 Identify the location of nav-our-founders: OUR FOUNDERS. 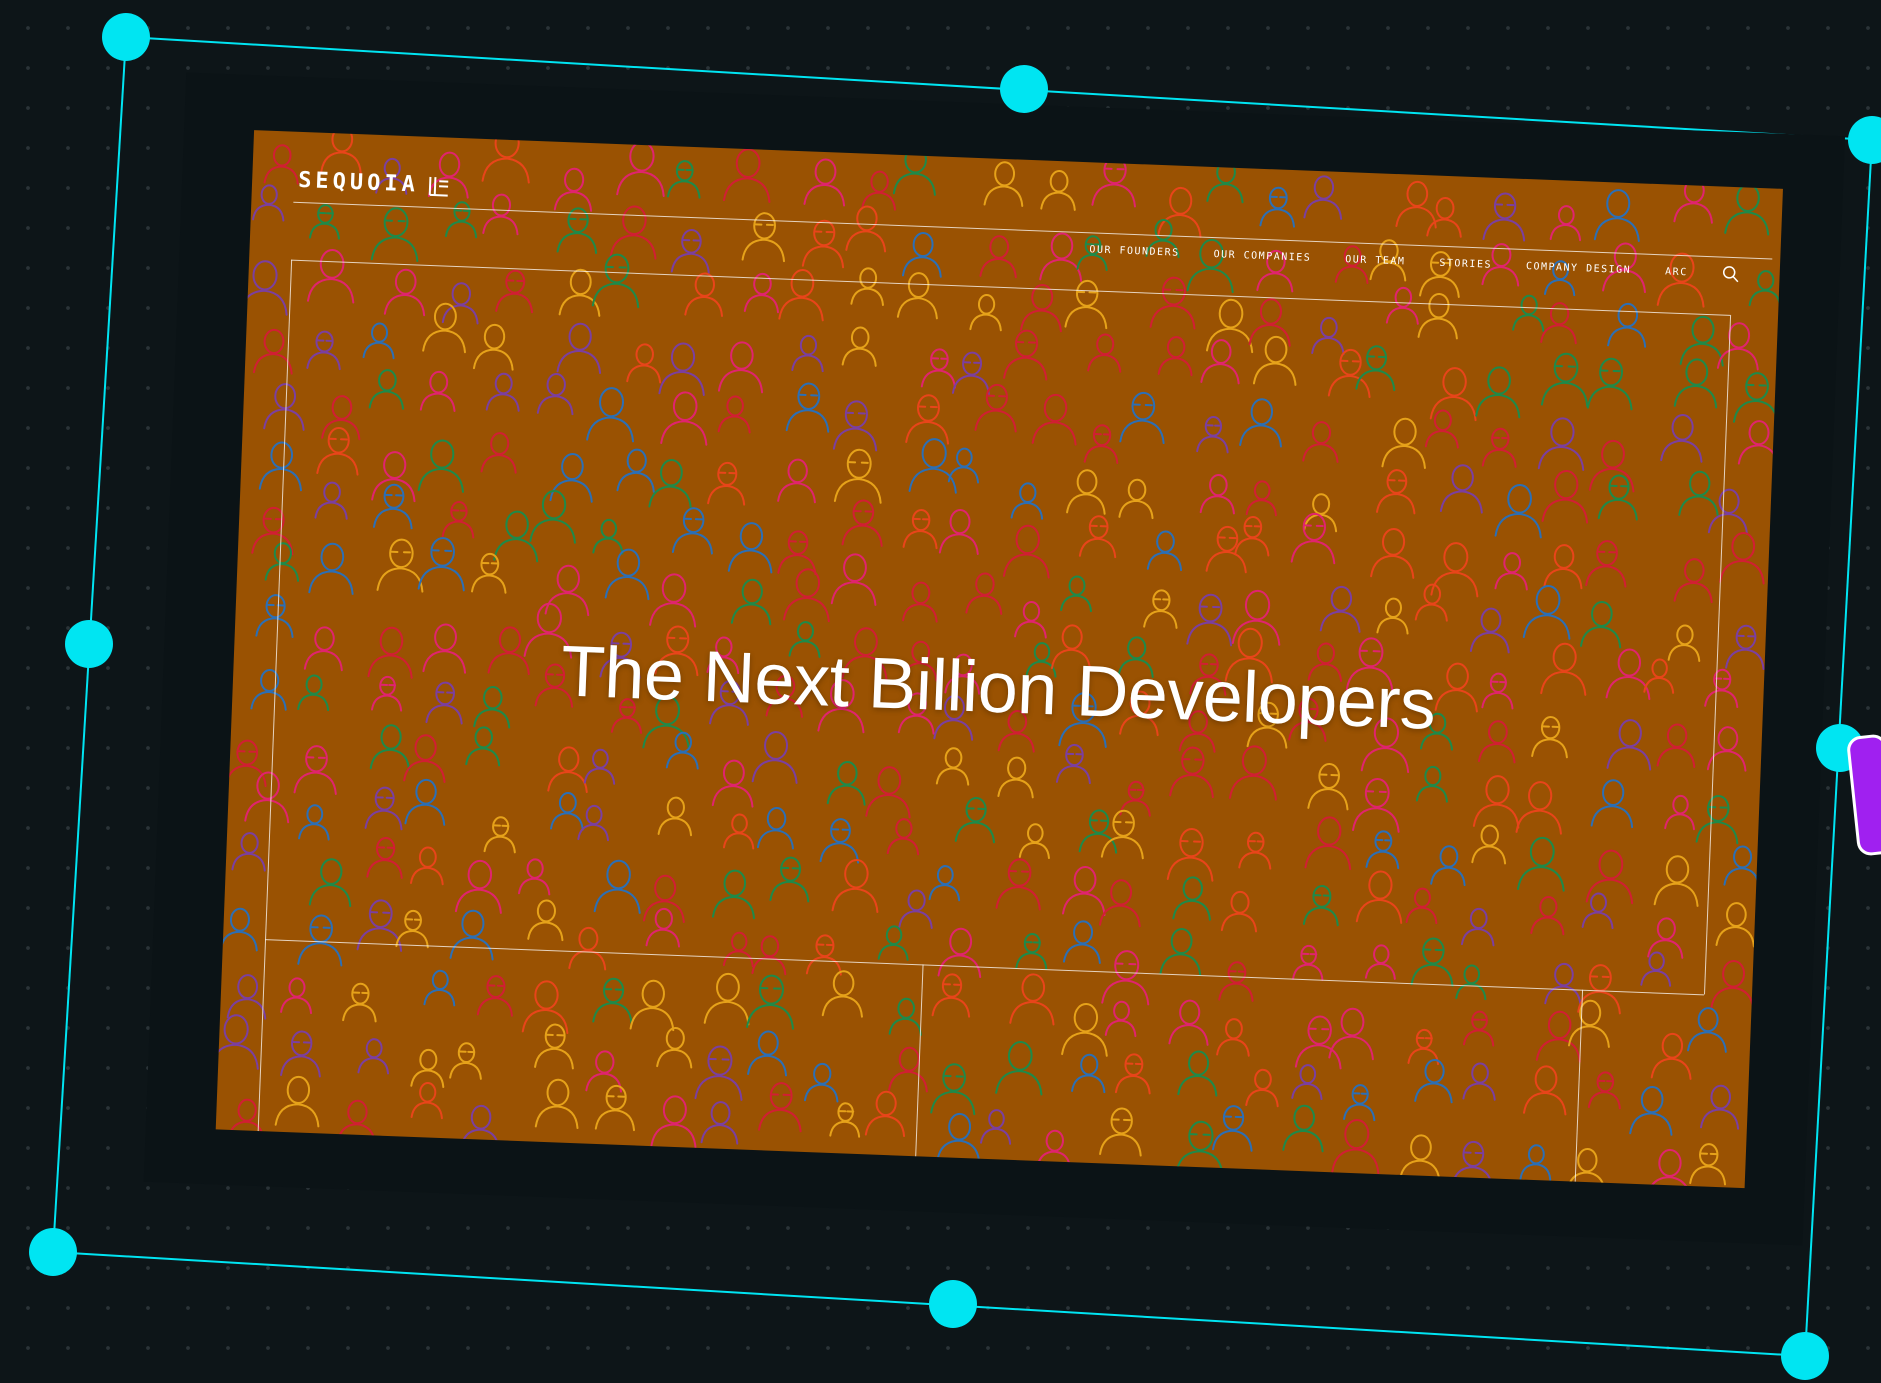
(1134, 251).